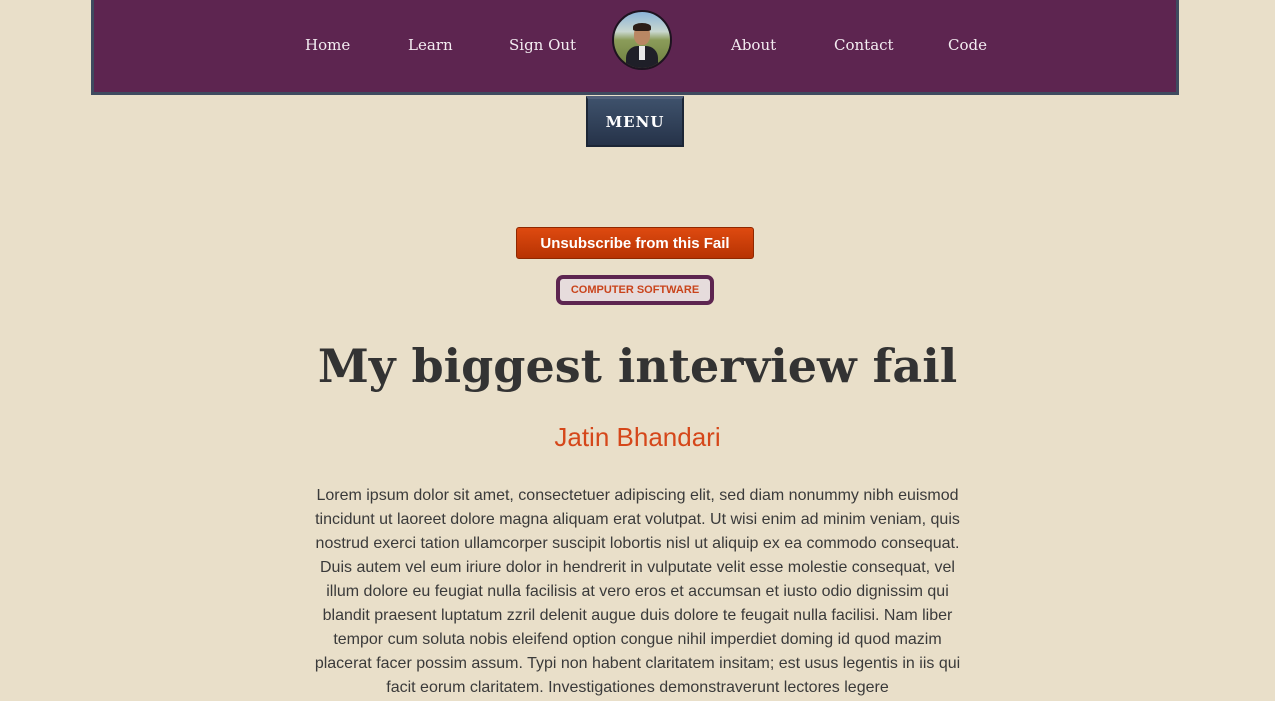 This screenshot has height=701, width=1275. I want to click on nav-link-home: Home, so click(327, 45).